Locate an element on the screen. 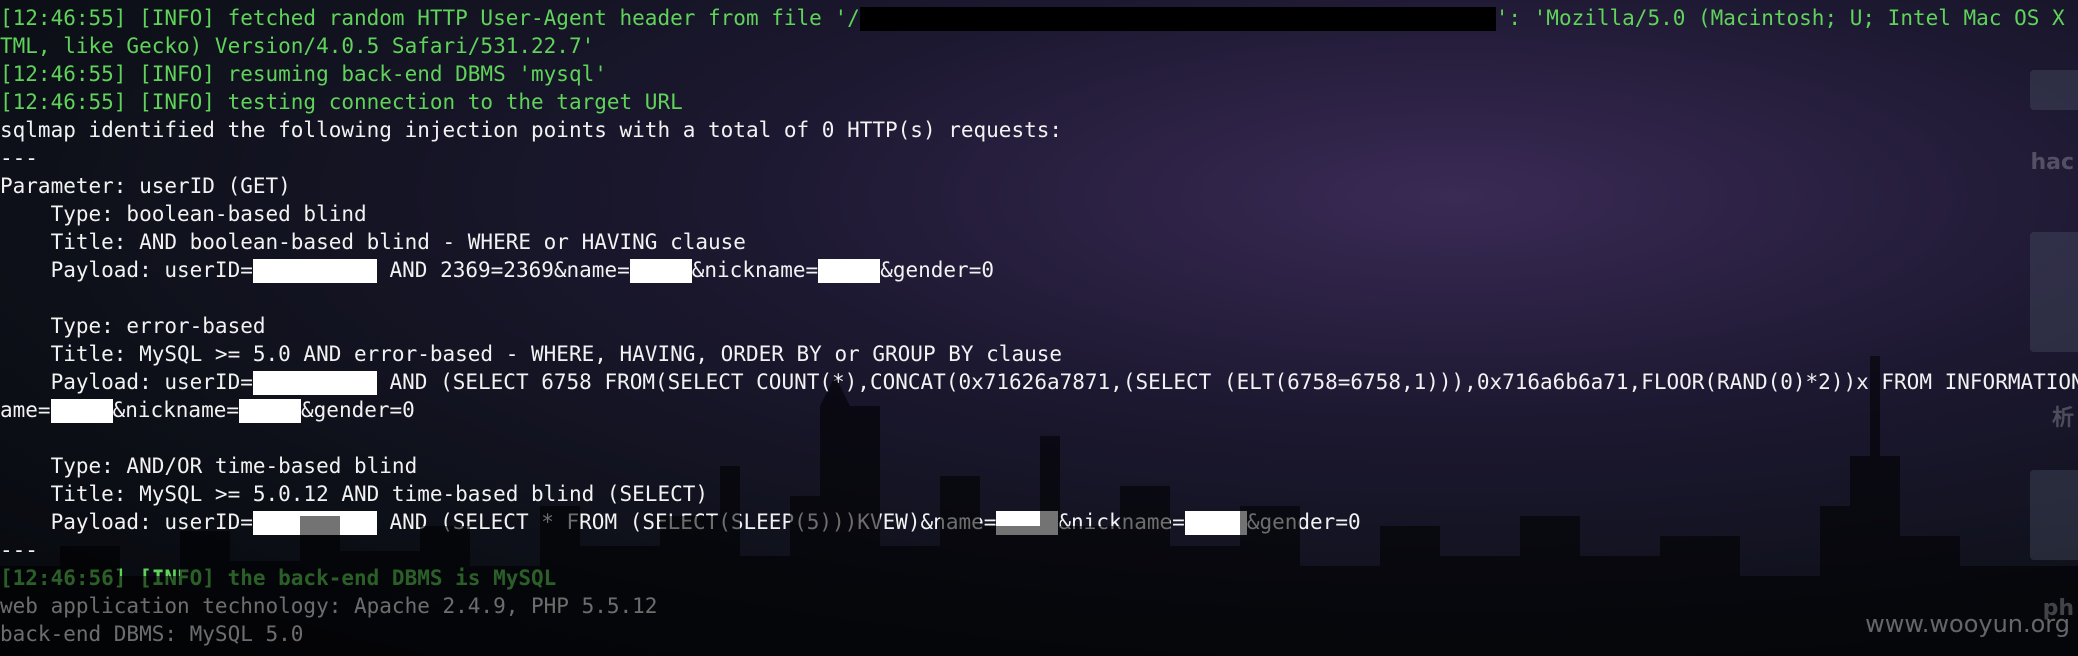  output-line-backend: back-end DBMS: MySQL 5.0 is located at coordinates (152, 634).